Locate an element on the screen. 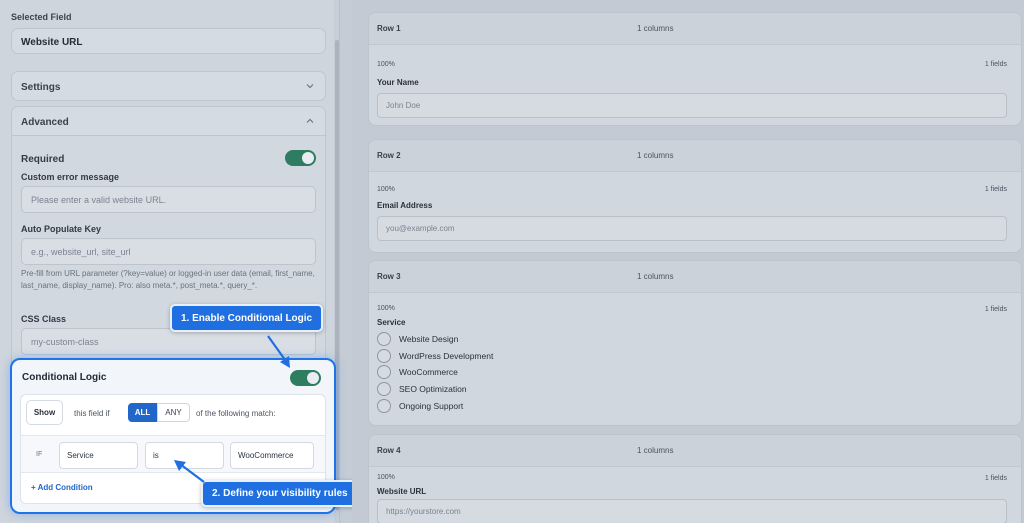  rule-value-text: WooCommerce is located at coordinates (266, 455).